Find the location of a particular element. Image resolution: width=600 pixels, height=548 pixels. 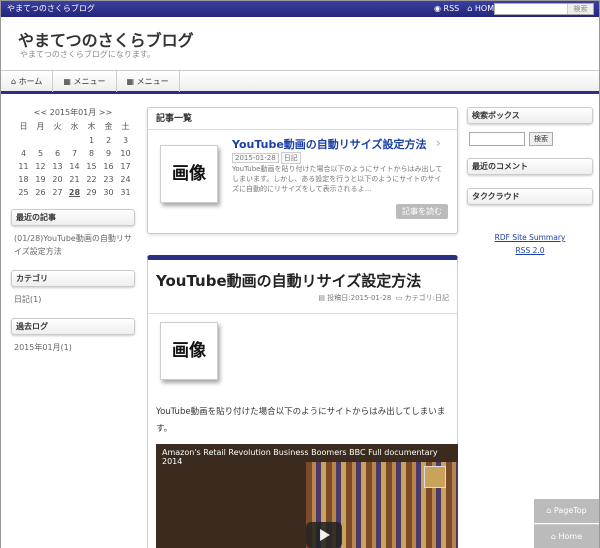

article-image: 画像 is located at coordinates (189, 351).